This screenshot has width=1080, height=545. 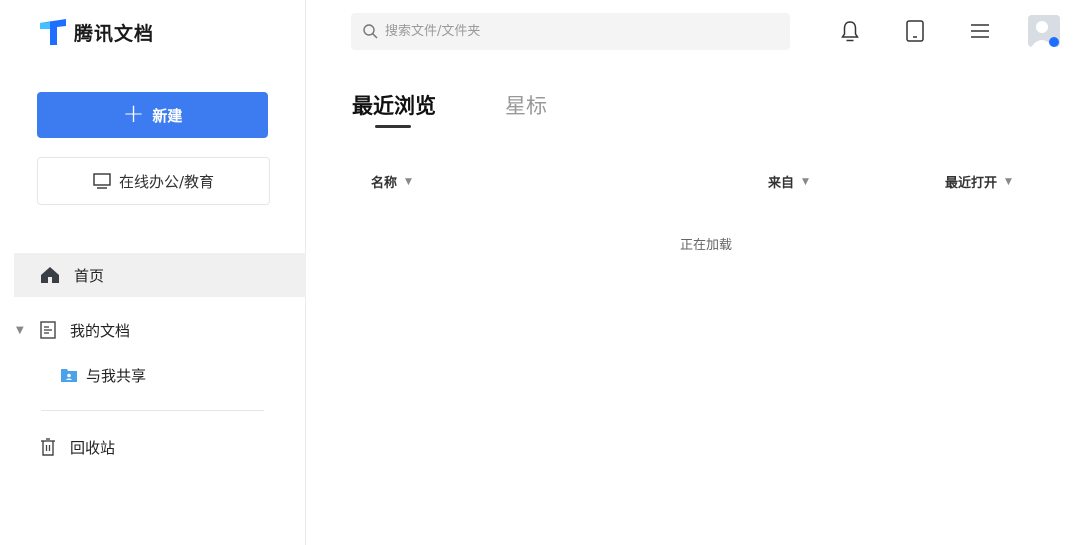 I want to click on sidebar-divider, so click(x=152, y=410).